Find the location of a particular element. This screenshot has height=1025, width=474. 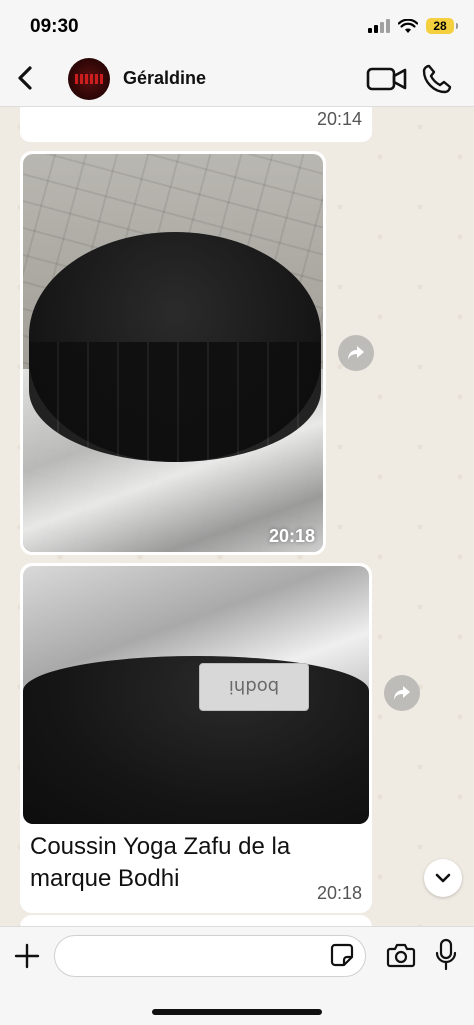

chat-header: Géraldine is located at coordinates (237, 78).